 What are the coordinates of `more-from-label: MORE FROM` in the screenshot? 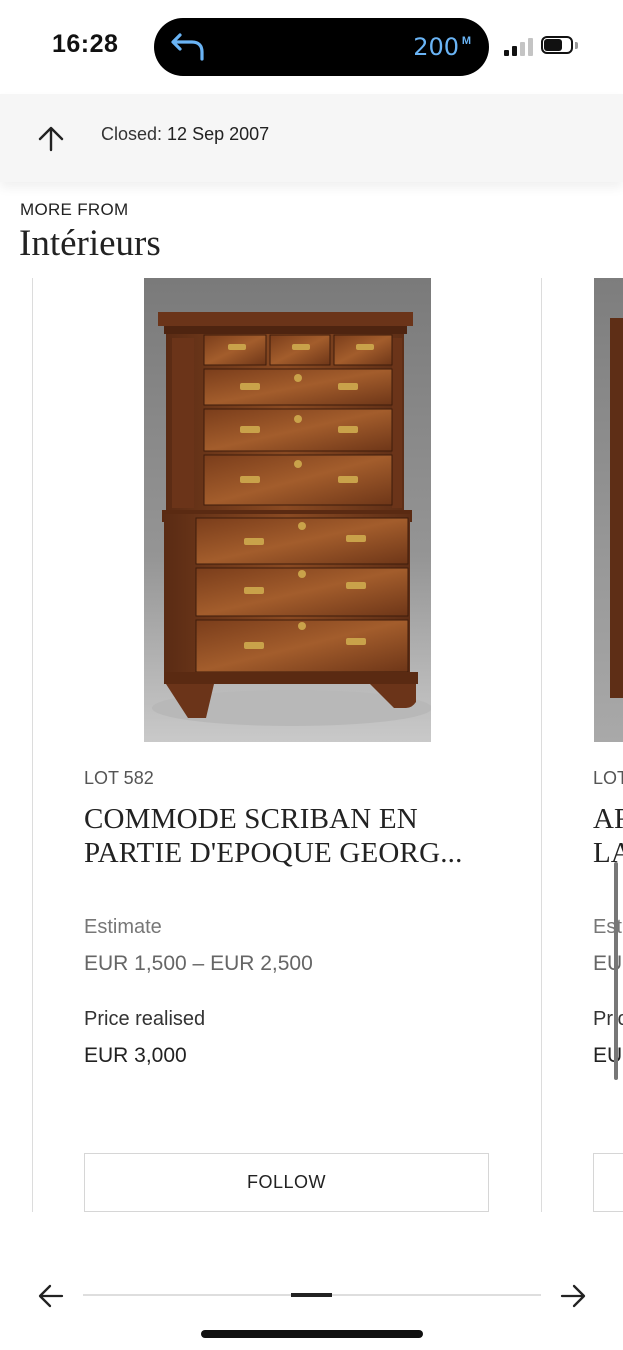 It's located at (74, 209).